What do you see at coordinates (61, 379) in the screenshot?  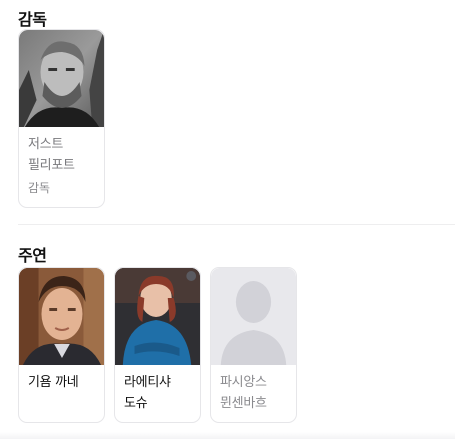 I see `cast-name: 기욤 까네` at bounding box center [61, 379].